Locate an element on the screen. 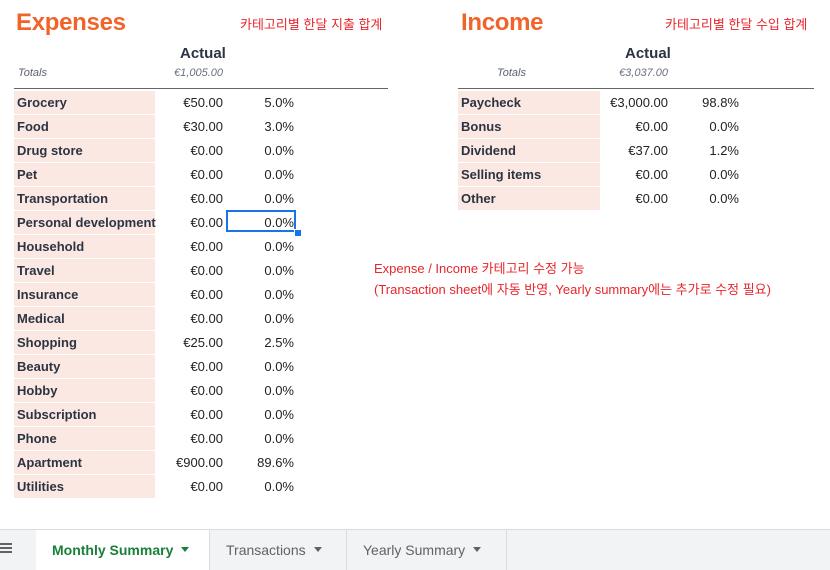 This screenshot has width=830, height=570. income-actual-header: Actual is located at coordinates (648, 53).